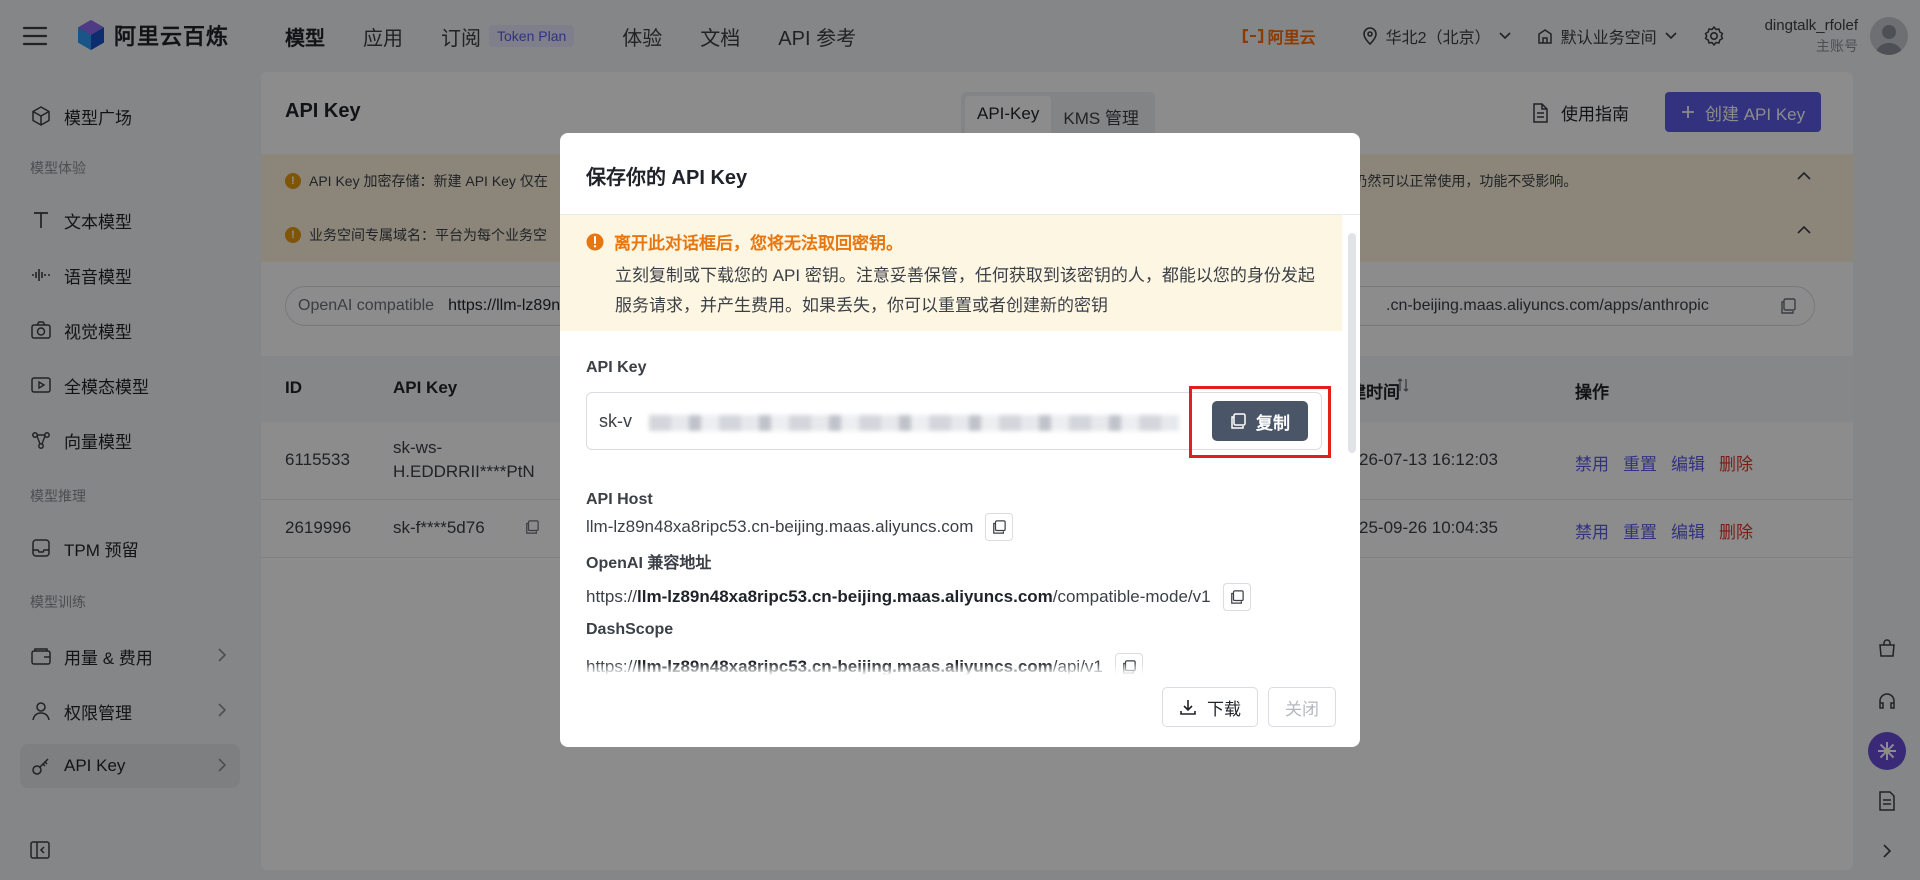 Image resolution: width=1920 pixels, height=880 pixels. Describe the element at coordinates (1352, 343) in the screenshot. I see `scroll-thumb` at that location.